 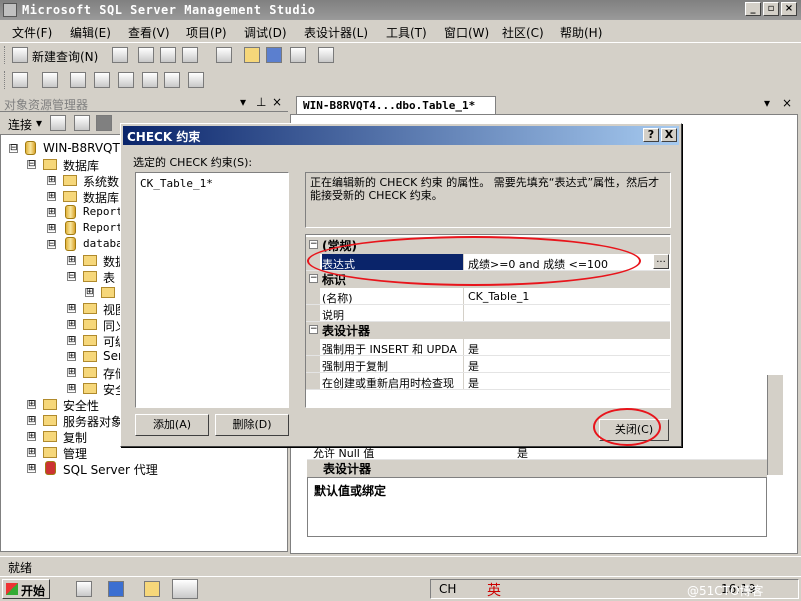 I want to click on primary-key-icon, so click(x=50, y=80).